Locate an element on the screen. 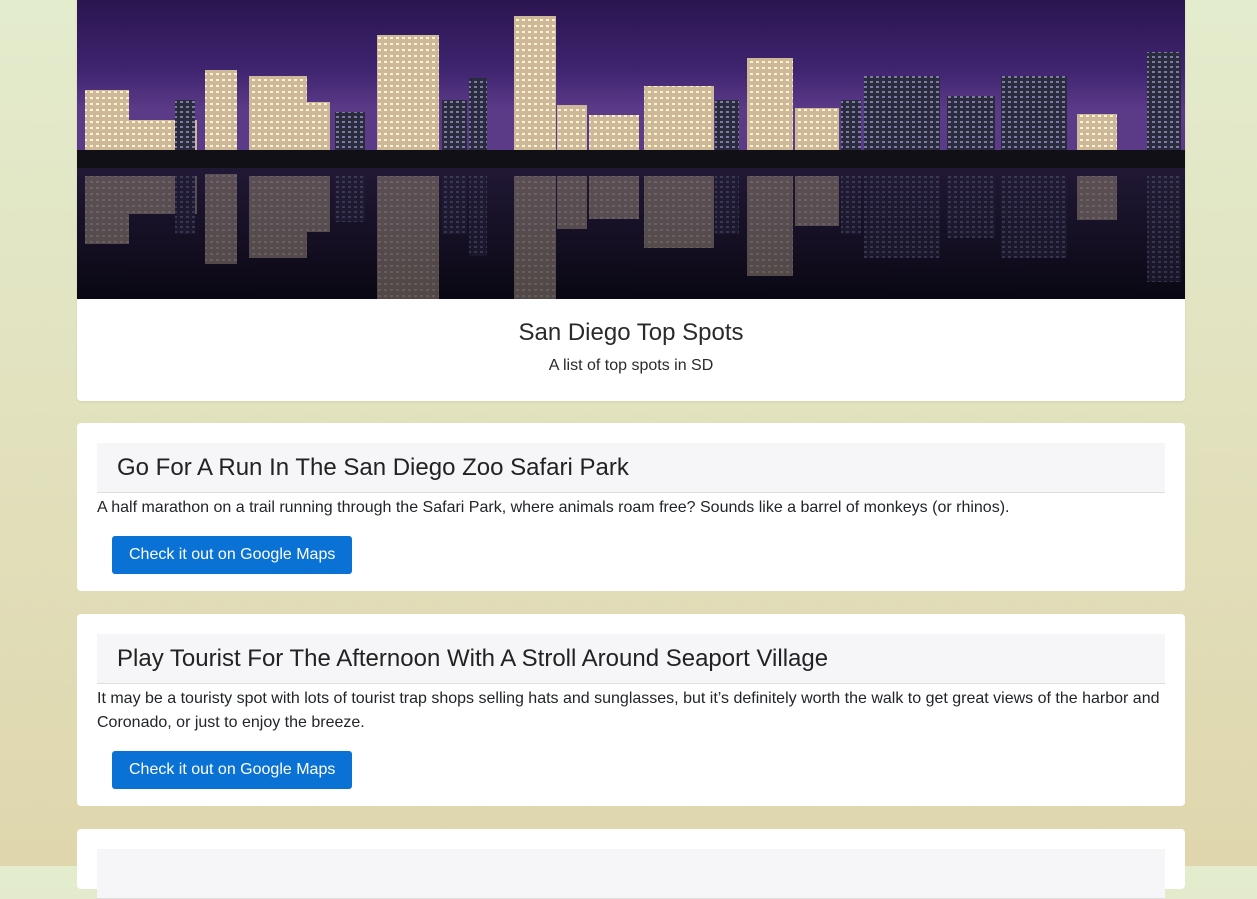 Image resolution: width=1257 pixels, height=899 pixels. spot-header is located at coordinates (631, 874).